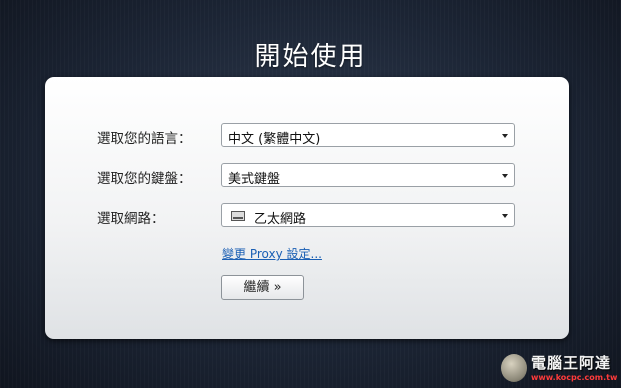 The height and width of the screenshot is (388, 621). What do you see at coordinates (280, 219) in the screenshot?
I see `network-select-value: 乙太網路` at bounding box center [280, 219].